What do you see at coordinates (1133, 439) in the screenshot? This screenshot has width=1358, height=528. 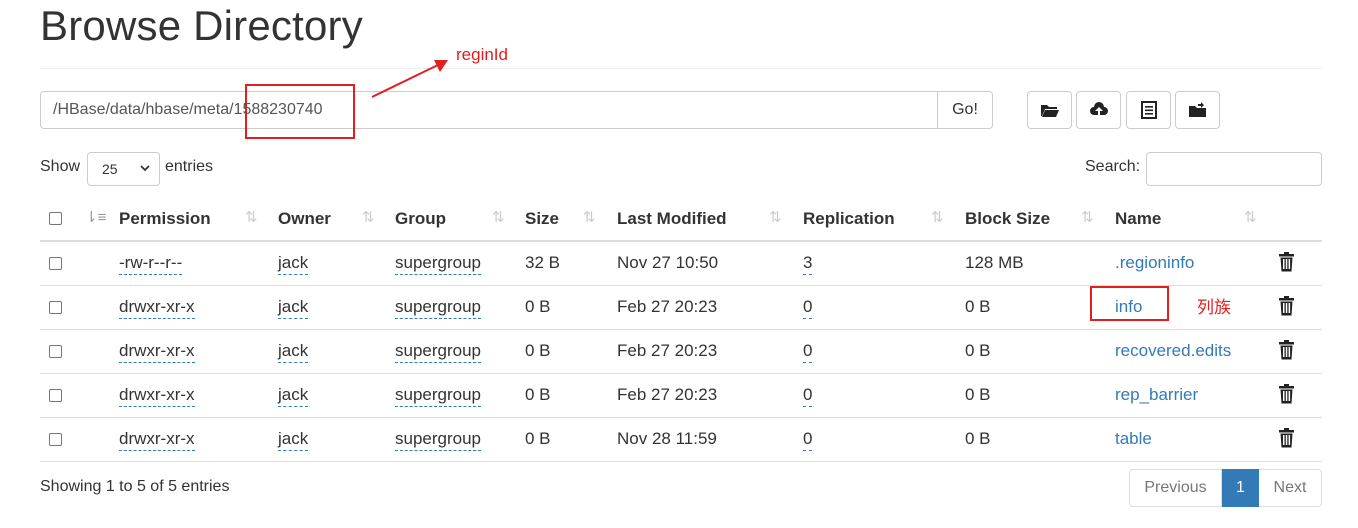 I see `name-link: table` at bounding box center [1133, 439].